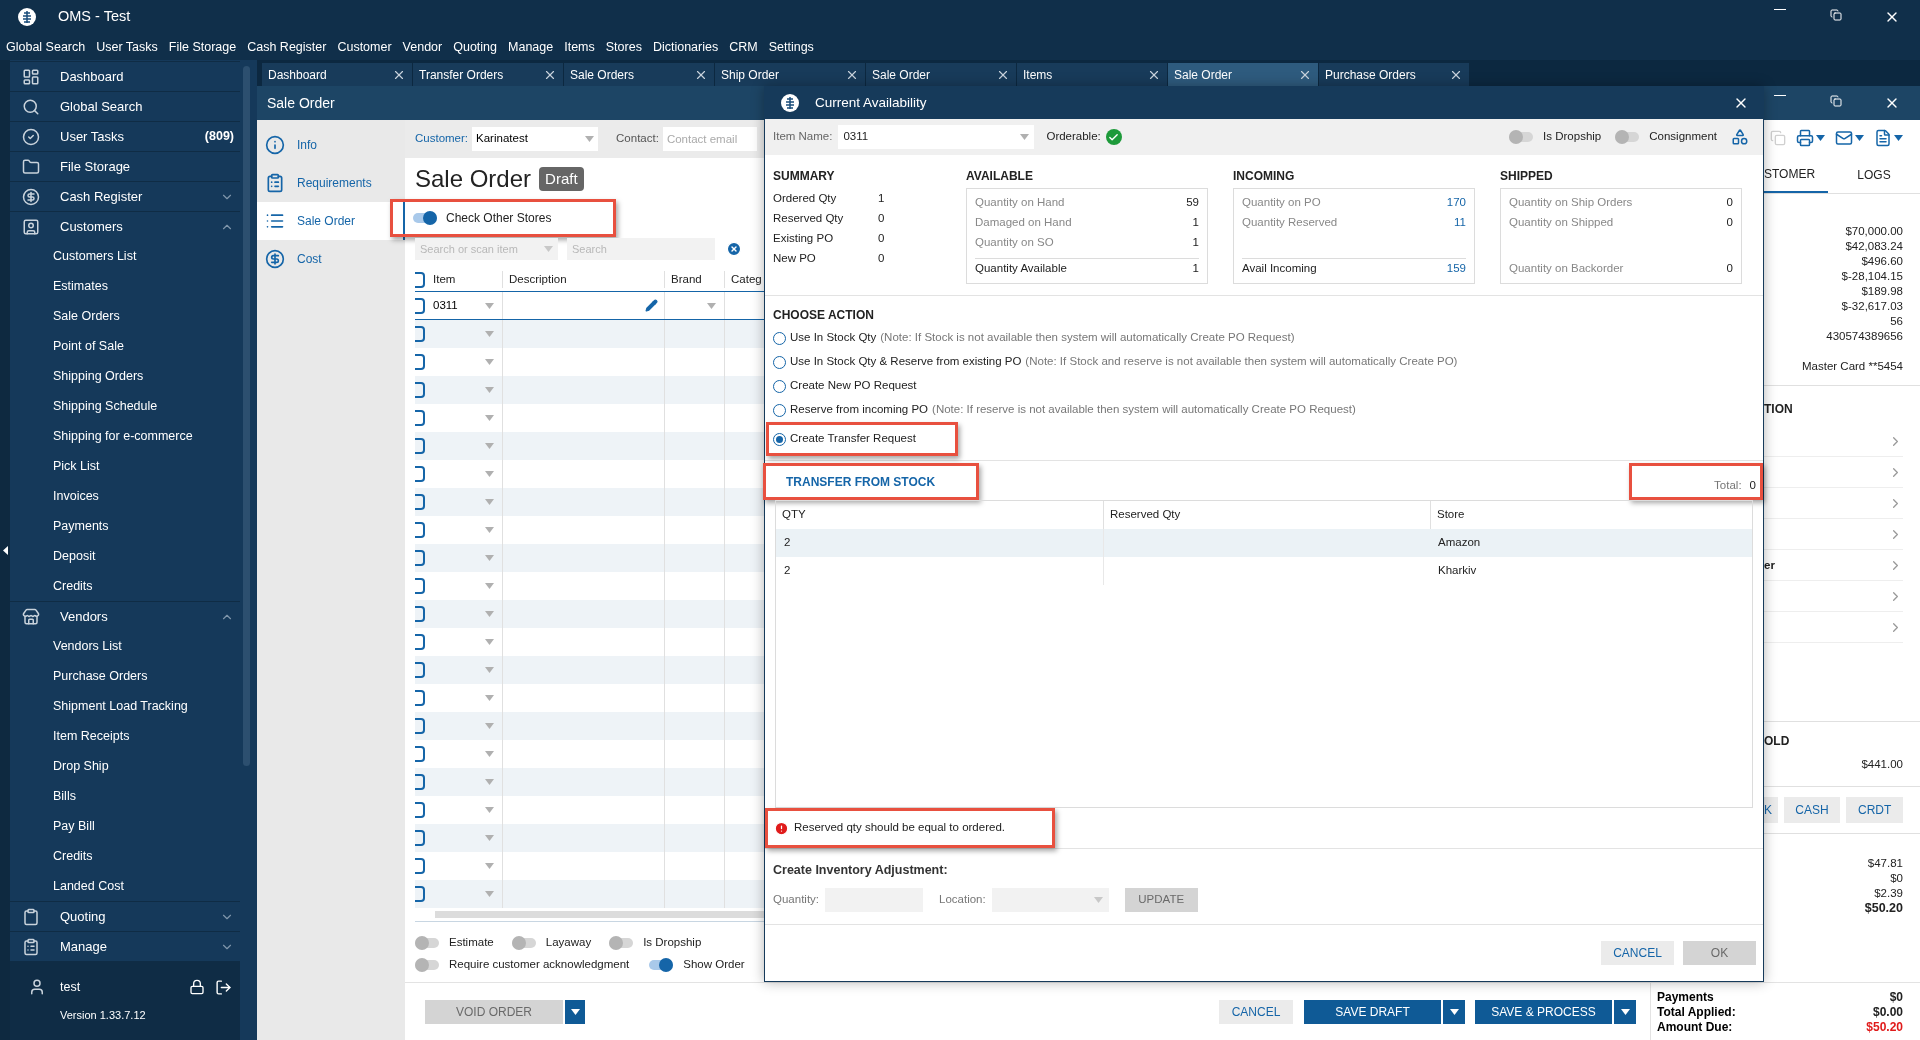 The image size is (1920, 1040). Describe the element at coordinates (641, 249) in the screenshot. I see `search-field: Search` at that location.